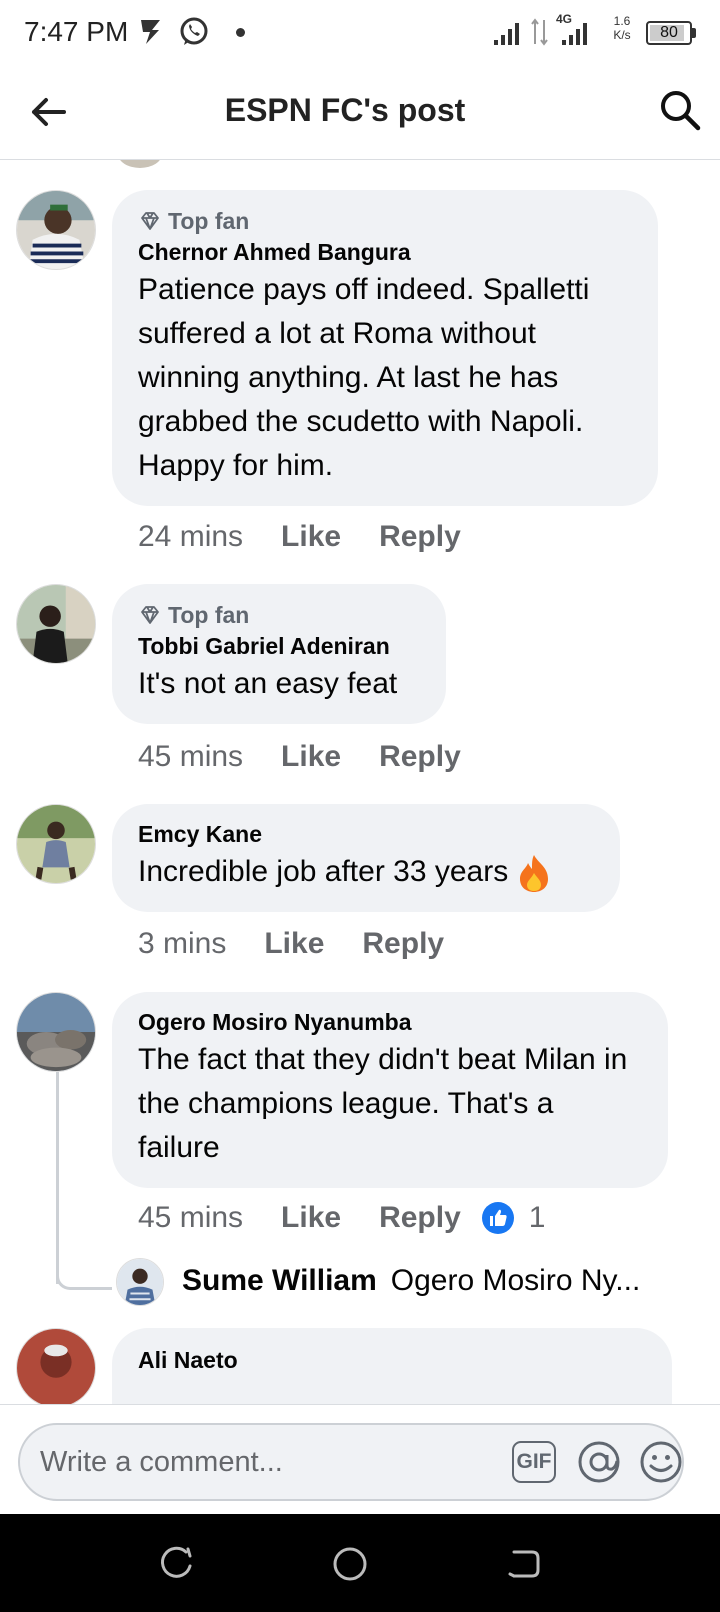 This screenshot has height=1612, width=720. I want to click on fire-emoji-icon, so click(534, 874).